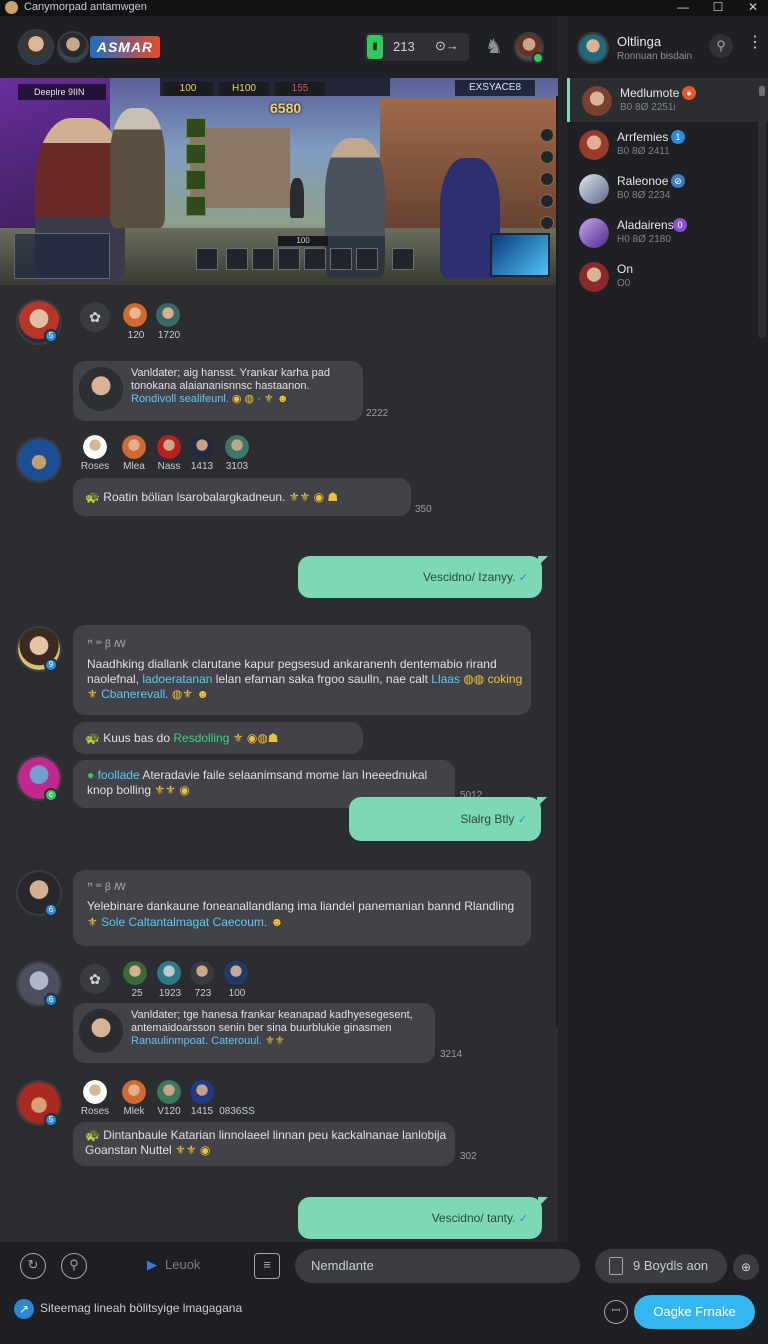  What do you see at coordinates (423, 577) in the screenshot?
I see `outgoing-bubble: Vescidno/ Izanyy. ✓` at bounding box center [423, 577].